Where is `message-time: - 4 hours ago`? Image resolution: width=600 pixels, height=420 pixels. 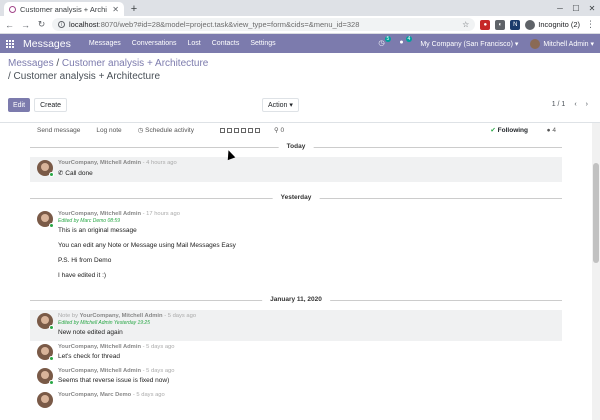 message-time: - 4 hours ago is located at coordinates (158, 163).